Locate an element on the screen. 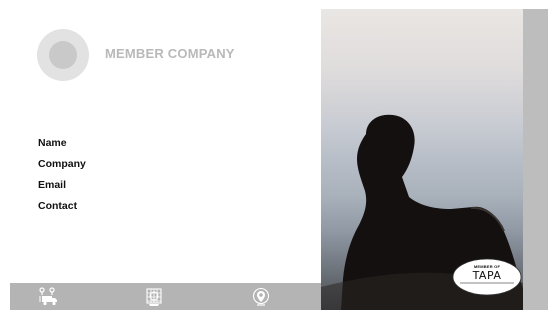 The width and height of the screenshot is (558, 319). contact-field: Contact is located at coordinates (58, 206).